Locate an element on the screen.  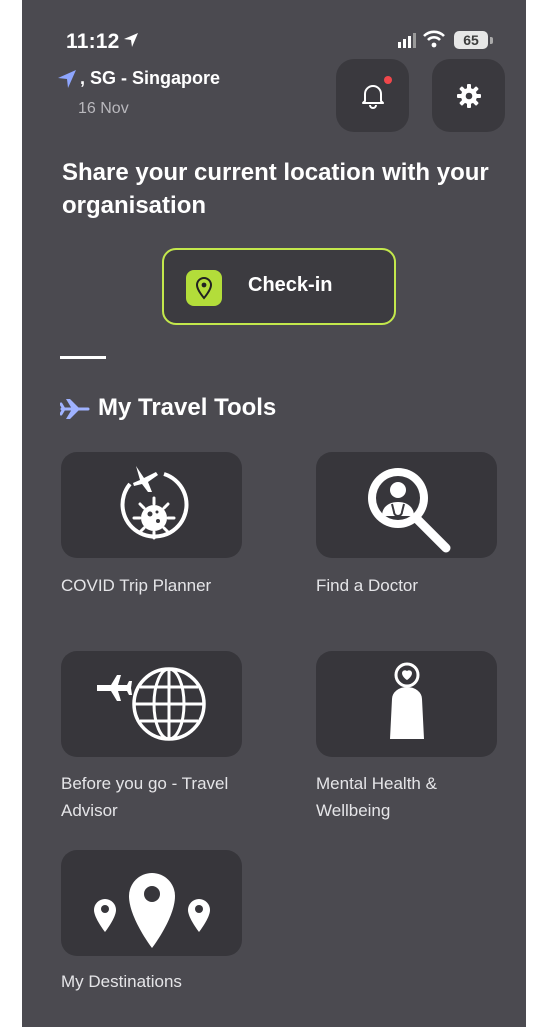
bell-icon is located at coordinates (373, 97).